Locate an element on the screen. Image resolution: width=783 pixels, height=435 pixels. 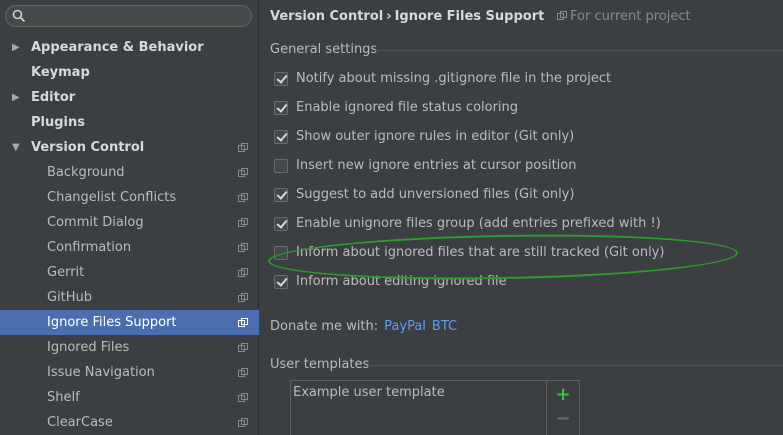
breadcrumb: Version Control › Ignore Files Support is located at coordinates (407, 17).